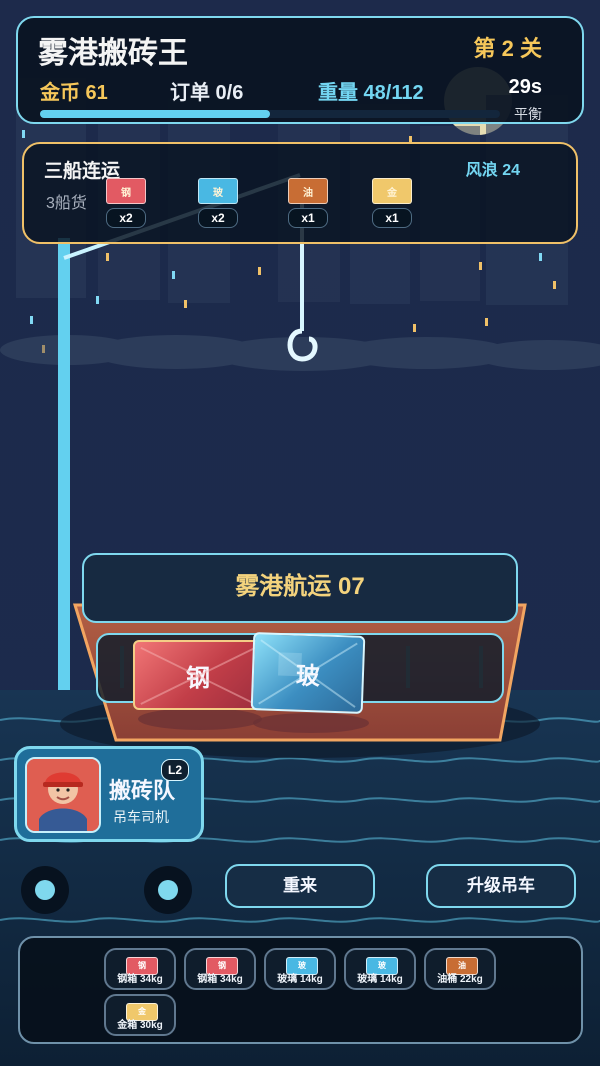  Describe the element at coordinates (218, 191) in the screenshot. I see `order-item-crate: 玻` at that location.